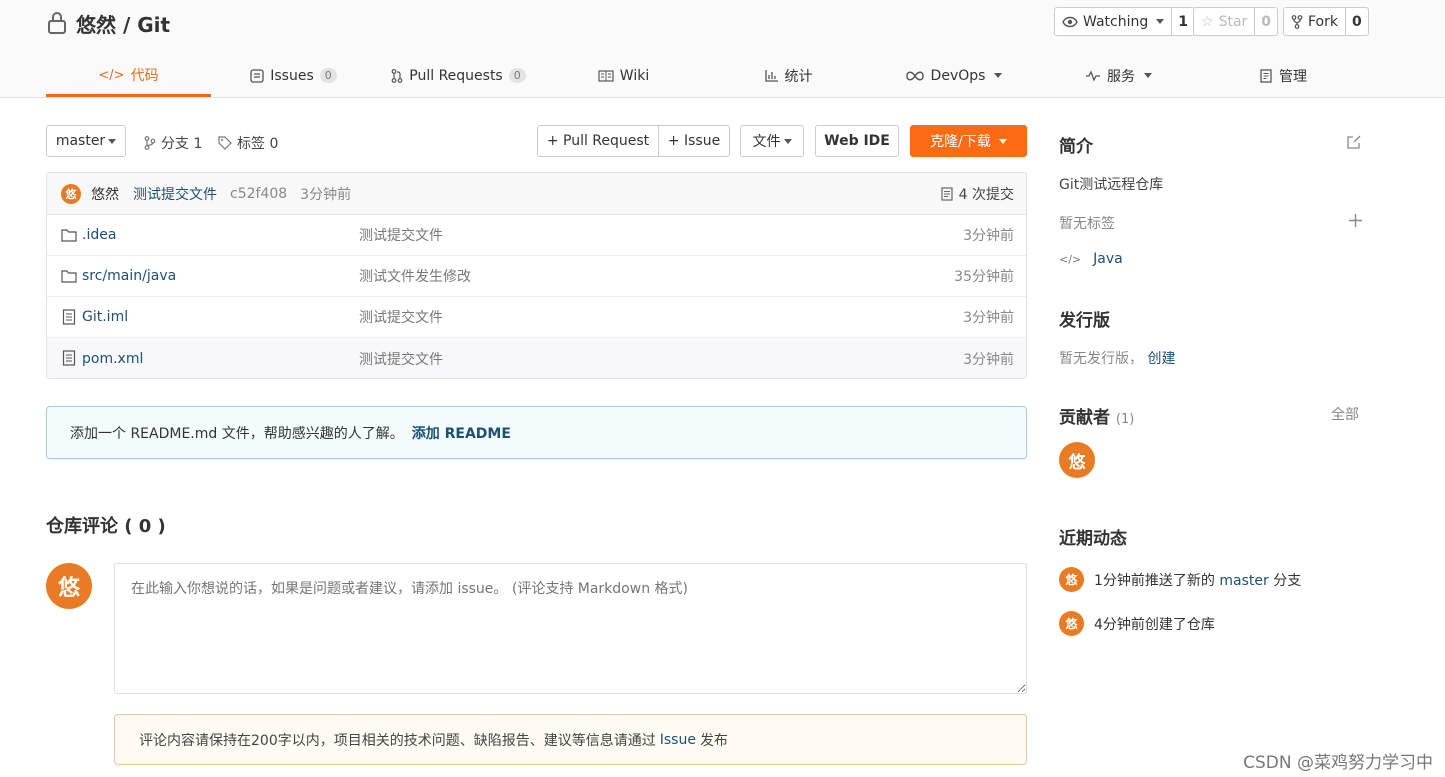 The width and height of the screenshot is (1445, 777). I want to click on activity-item: 悠 4分钟前创建了仓库, so click(1137, 623).